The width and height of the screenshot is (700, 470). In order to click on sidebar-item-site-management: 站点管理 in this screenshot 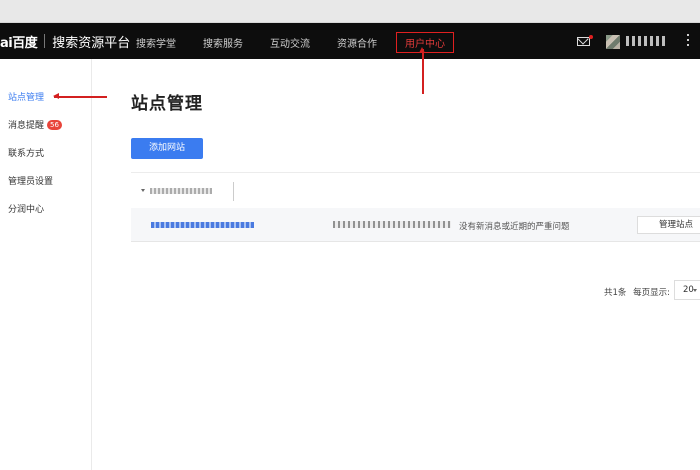, I will do `click(26, 96)`.